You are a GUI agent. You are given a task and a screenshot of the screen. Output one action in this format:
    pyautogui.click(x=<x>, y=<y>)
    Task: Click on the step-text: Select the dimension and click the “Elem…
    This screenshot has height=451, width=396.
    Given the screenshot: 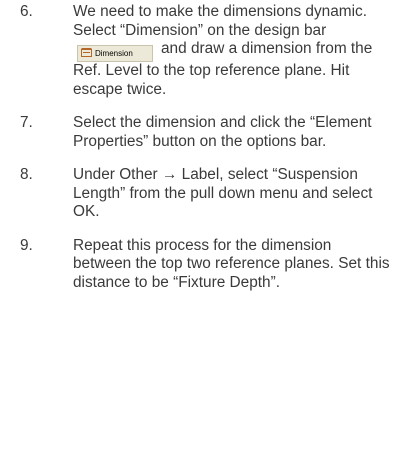 What is the action you would take?
    pyautogui.click(x=222, y=132)
    